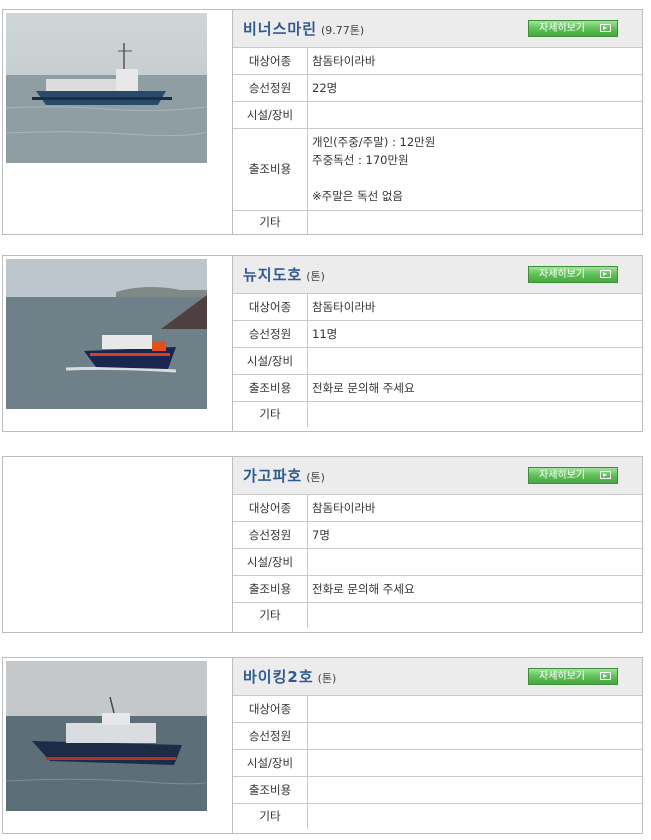 Image resolution: width=651 pixels, height=840 pixels. I want to click on capacity-value: 22명, so click(474, 88).